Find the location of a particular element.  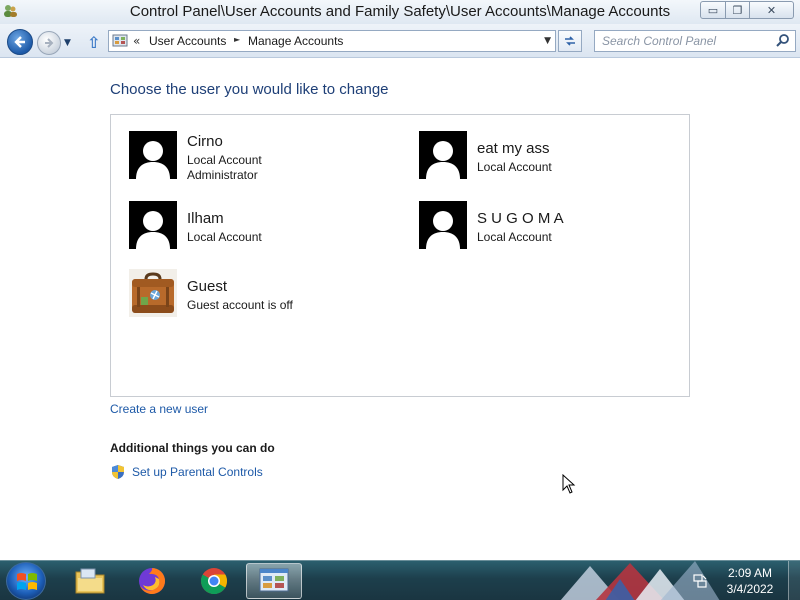

system-clock: 2:09 AM 3/4/2022 is located at coordinates (750, 581).